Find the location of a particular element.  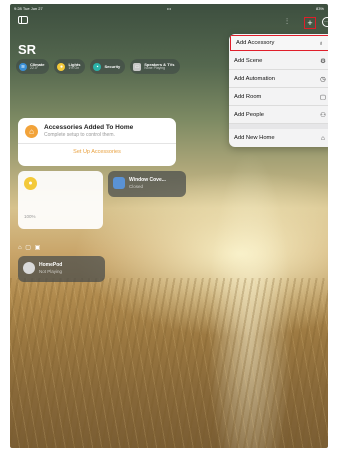

sidebar-toggle-icon is located at coordinates (23, 20).